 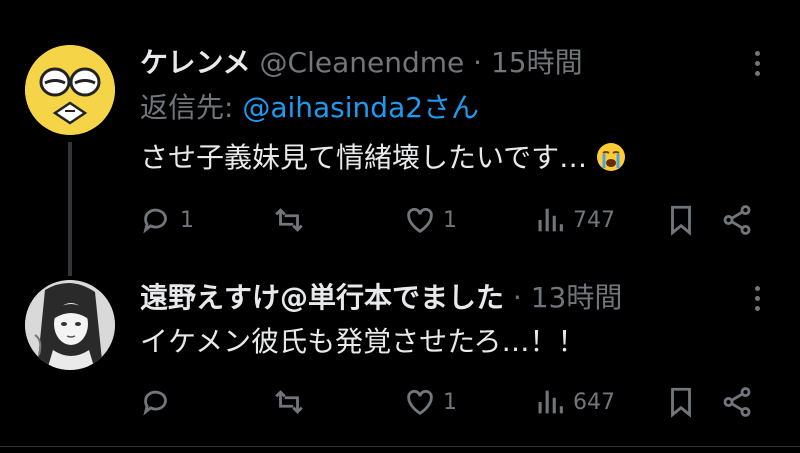 What do you see at coordinates (360, 107) in the screenshot?
I see `reply-to-handle: @aihasinda2さん` at bounding box center [360, 107].